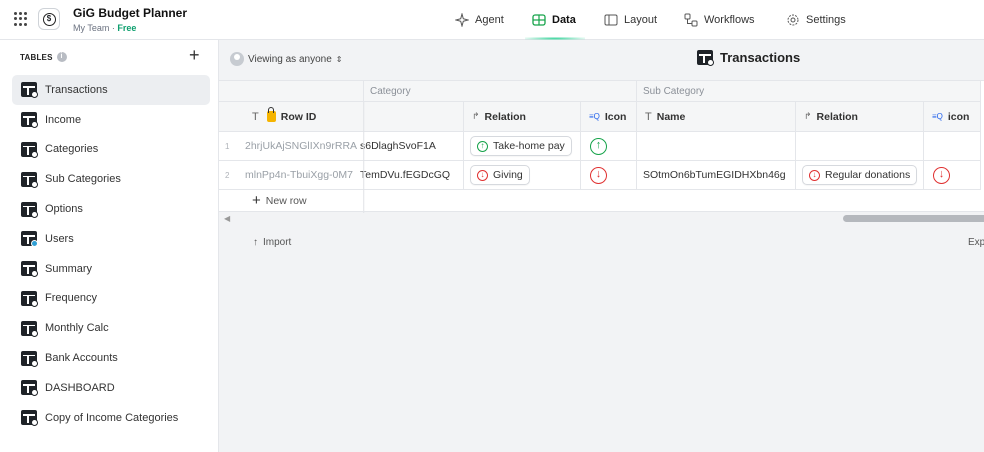 The image size is (984, 452). Describe the element at coordinates (194, 55) in the screenshot. I see `add-table-button: +` at that location.